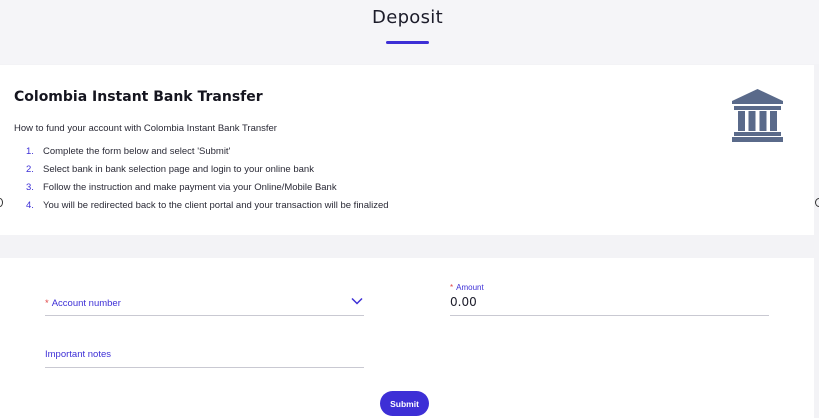 The image size is (819, 418). What do you see at coordinates (30, 169) in the screenshot?
I see `step-number: 2.` at bounding box center [30, 169].